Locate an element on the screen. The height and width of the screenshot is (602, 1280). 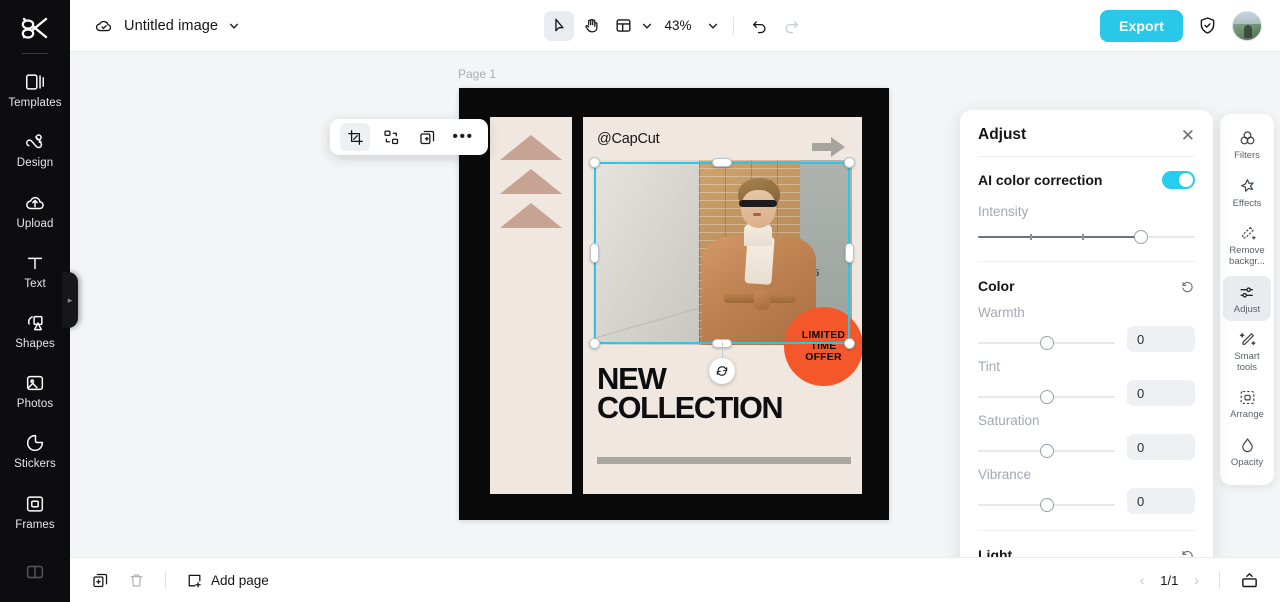
frames-icon is located at coordinates (35, 504).